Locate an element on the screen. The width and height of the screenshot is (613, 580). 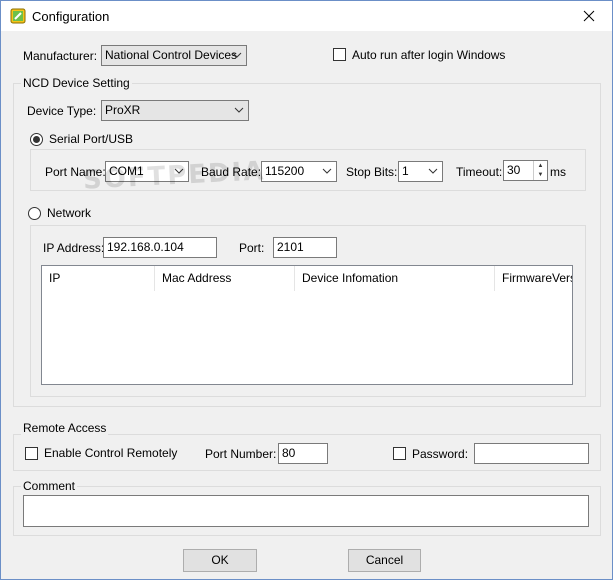
device-type-select: ProXR is located at coordinates (175, 110).